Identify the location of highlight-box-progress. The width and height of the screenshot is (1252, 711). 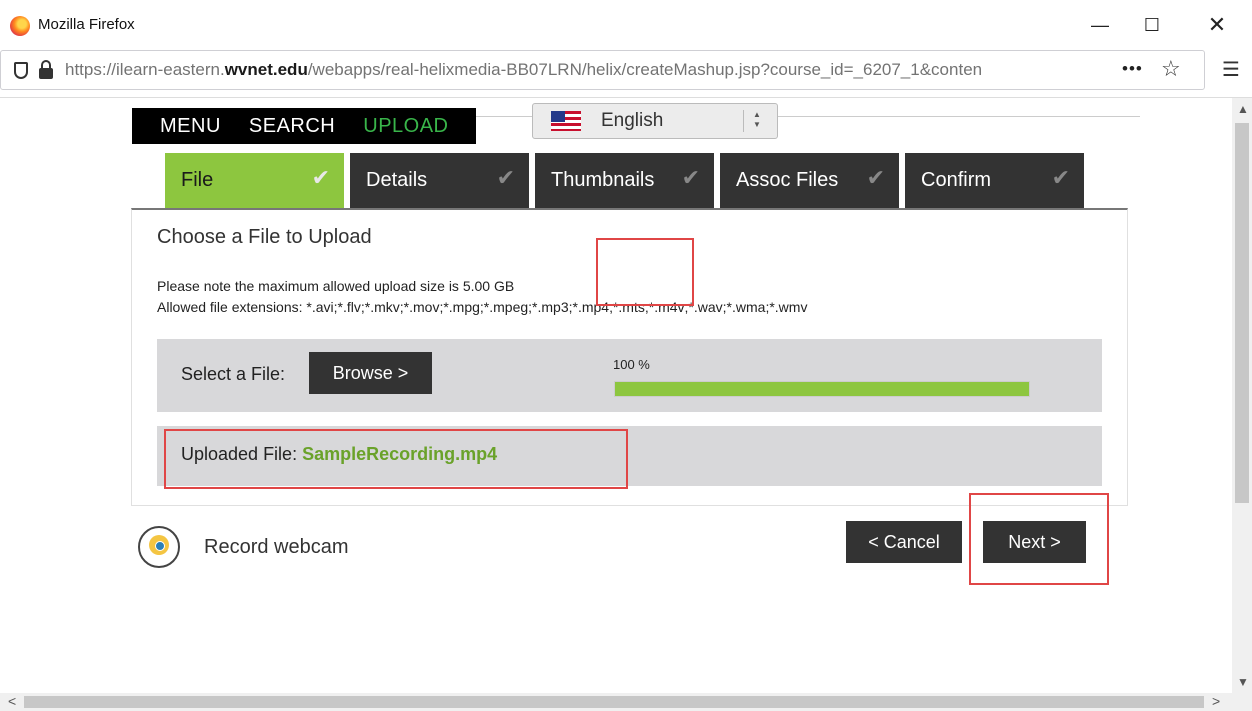
(645, 272).